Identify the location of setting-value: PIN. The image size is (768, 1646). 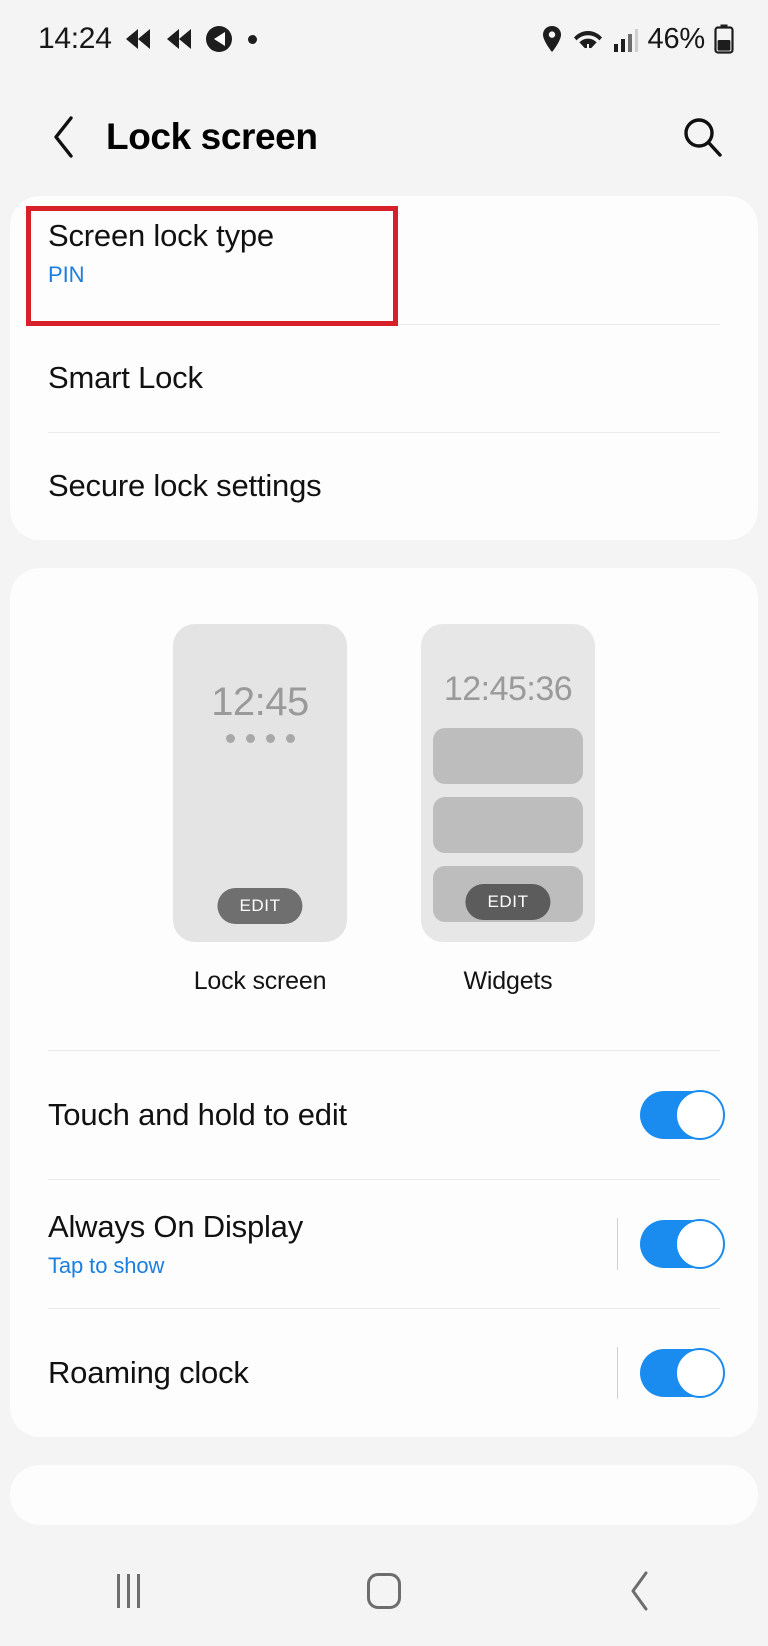
(66, 274).